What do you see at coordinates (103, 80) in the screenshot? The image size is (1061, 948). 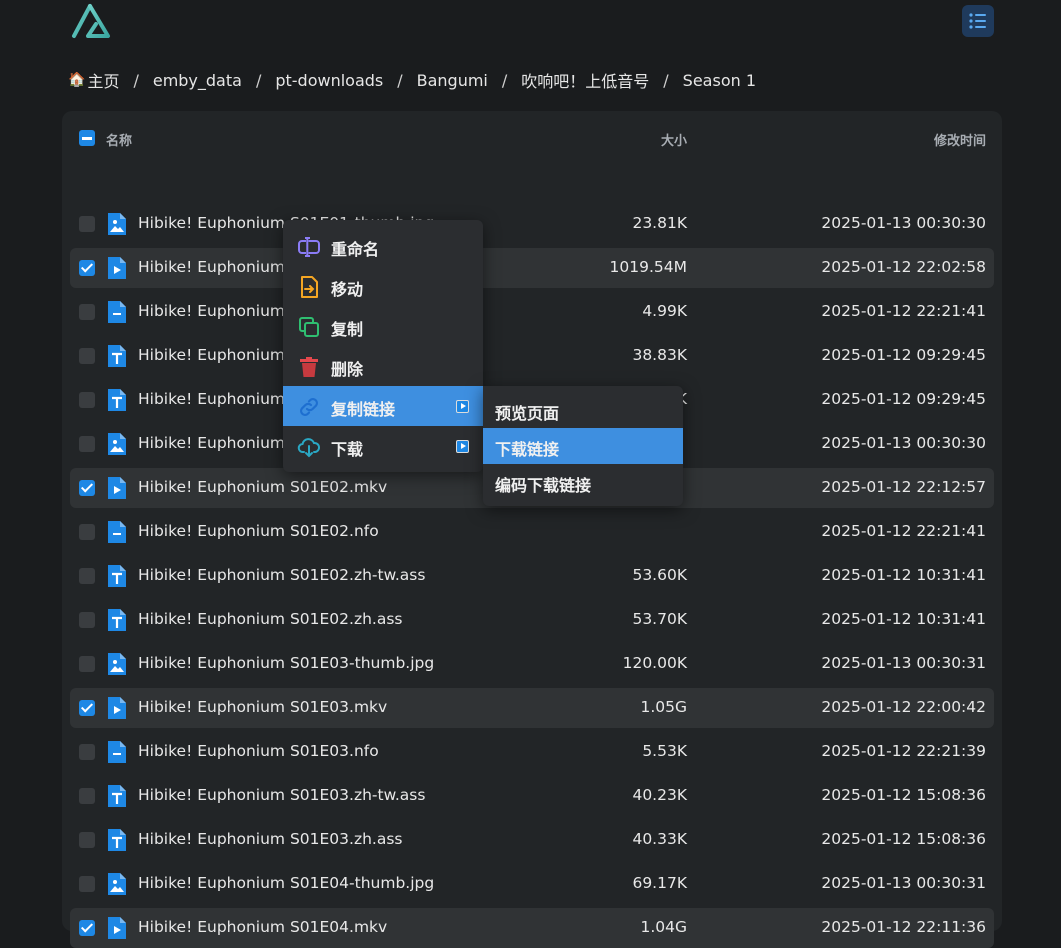 I see `breadcrumb-home: 主页` at bounding box center [103, 80].